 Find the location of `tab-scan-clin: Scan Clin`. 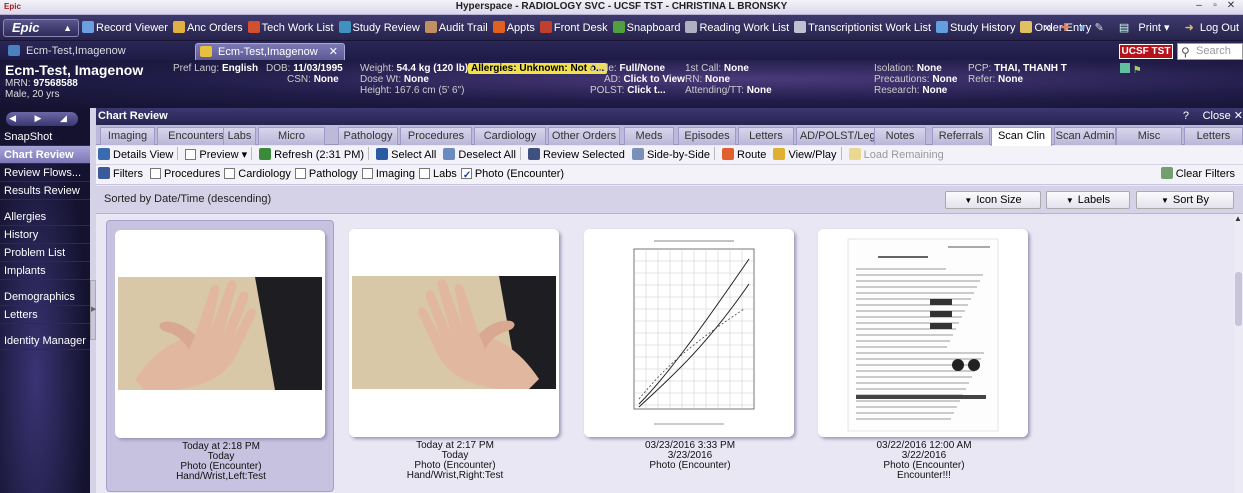

tab-scan-clin: Scan Clin is located at coordinates (1021, 136).